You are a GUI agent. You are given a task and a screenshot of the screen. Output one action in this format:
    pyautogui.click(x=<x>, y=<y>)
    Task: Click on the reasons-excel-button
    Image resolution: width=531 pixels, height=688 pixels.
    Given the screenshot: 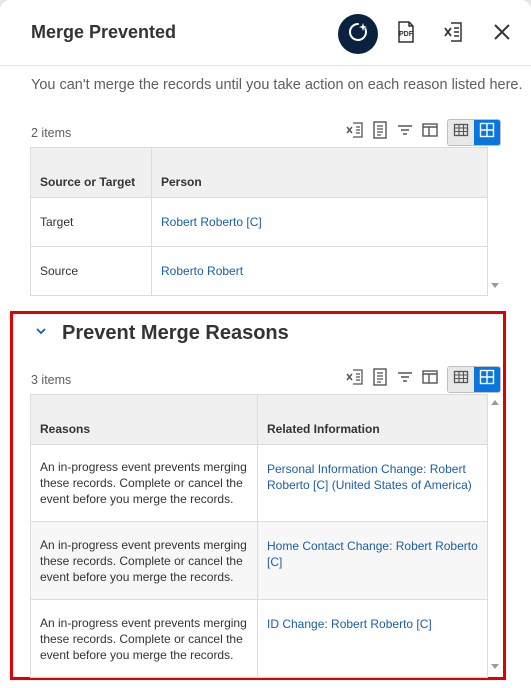 What is the action you would take?
    pyautogui.click(x=355, y=380)
    